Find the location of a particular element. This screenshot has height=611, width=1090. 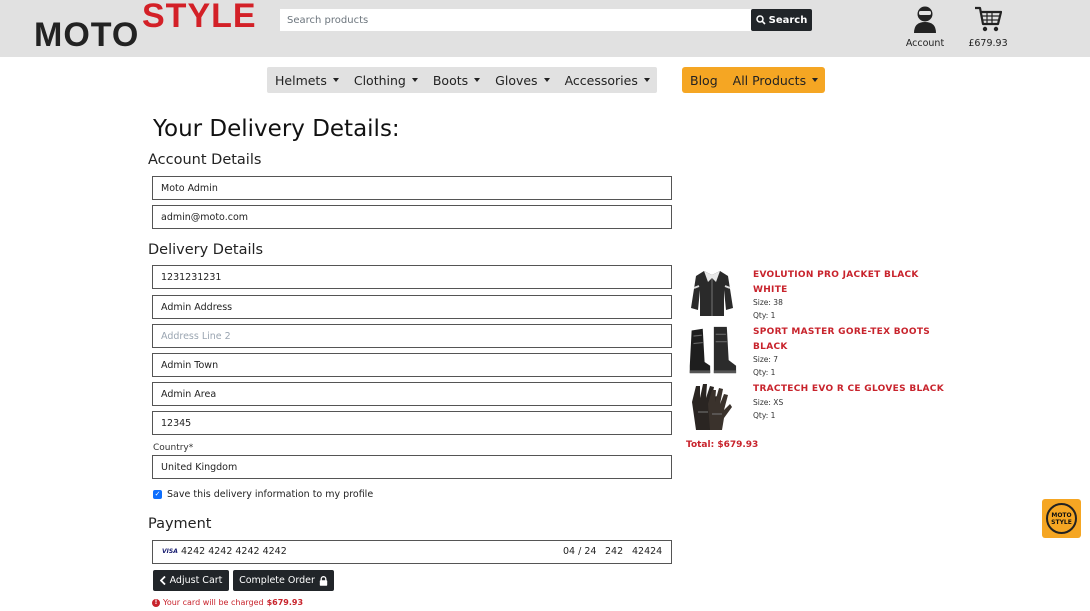

adjust-cart-button: Adjust Cart is located at coordinates (191, 580).